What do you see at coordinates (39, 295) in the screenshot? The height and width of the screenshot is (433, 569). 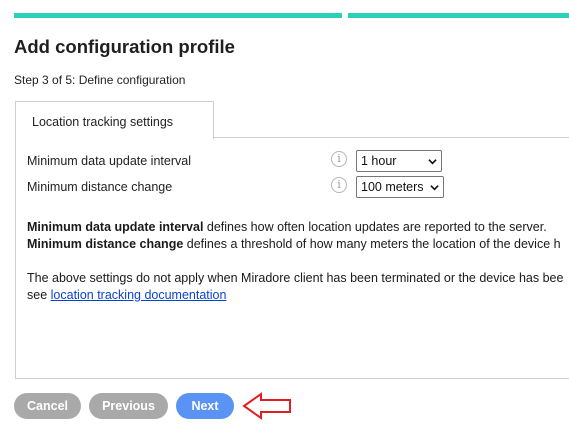 I see `description-text: see` at bounding box center [39, 295].